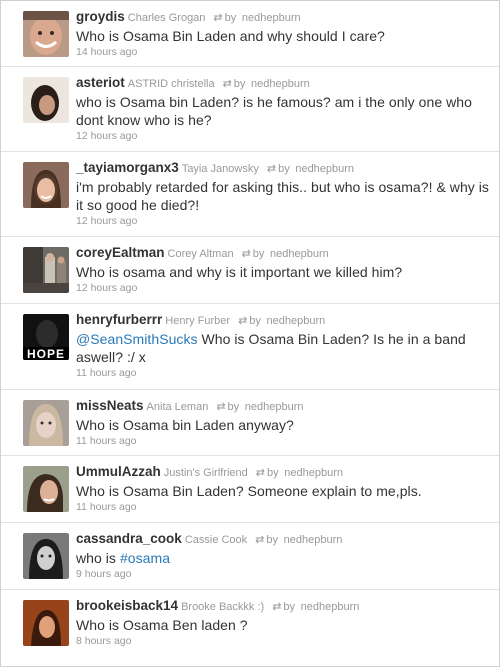 This screenshot has width=500, height=667. I want to click on username-link: groydis, so click(100, 16).